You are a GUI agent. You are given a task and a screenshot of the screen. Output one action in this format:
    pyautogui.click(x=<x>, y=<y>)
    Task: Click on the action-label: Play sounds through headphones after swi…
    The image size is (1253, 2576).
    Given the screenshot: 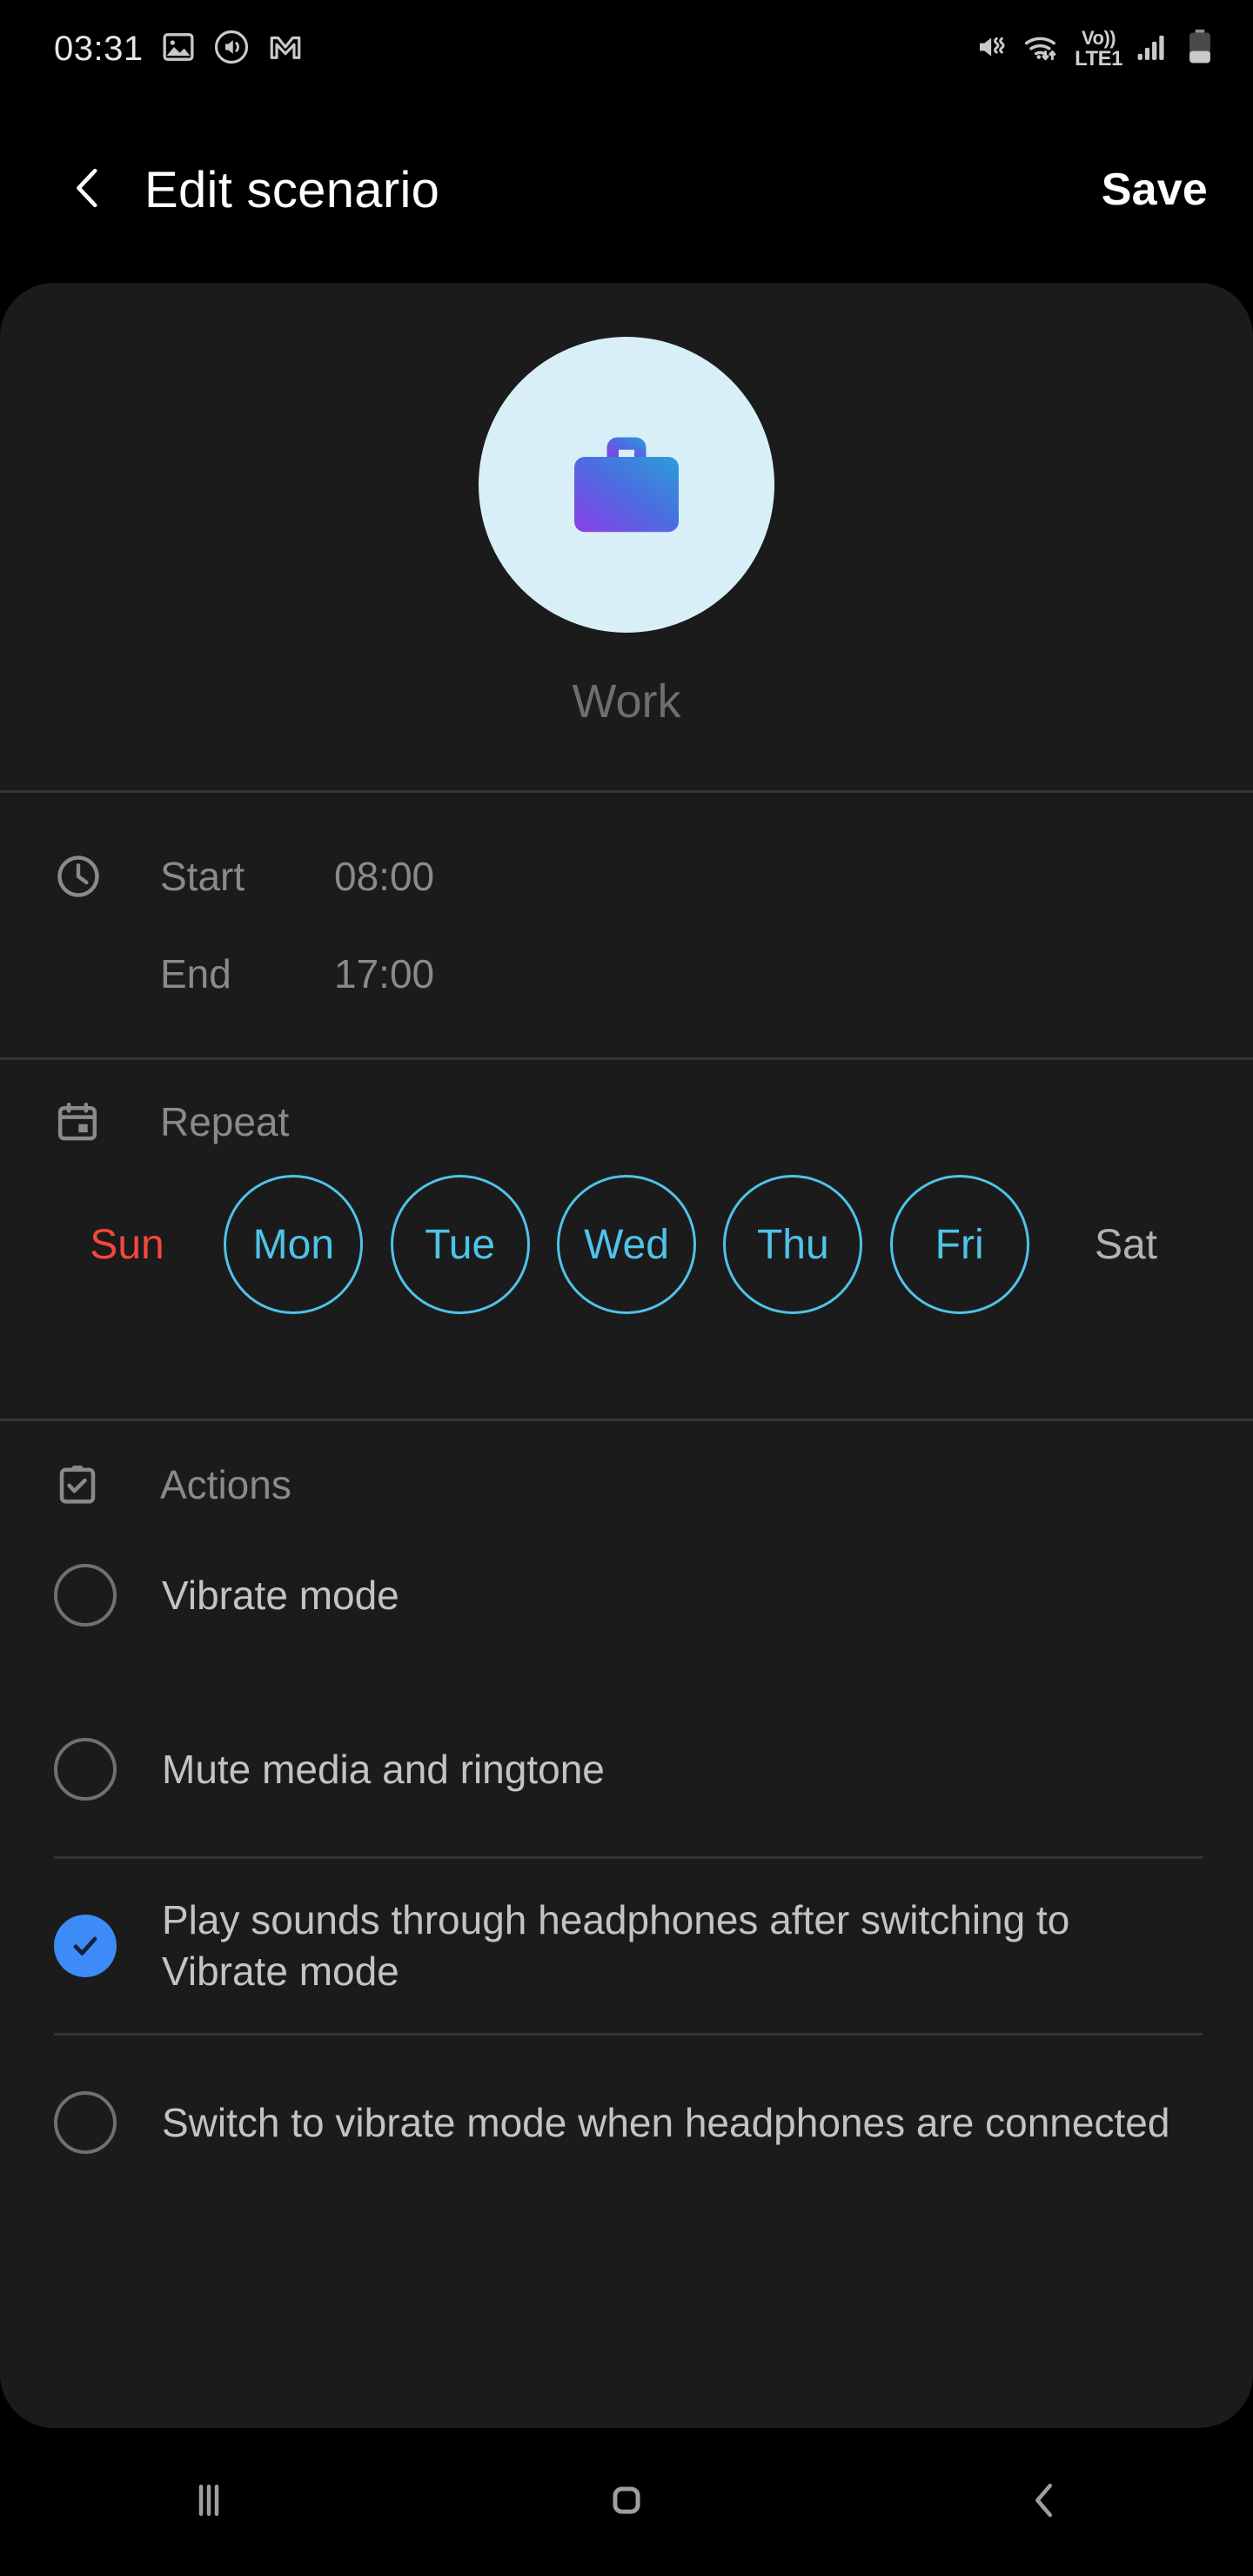 What is the action you would take?
    pyautogui.click(x=616, y=1945)
    